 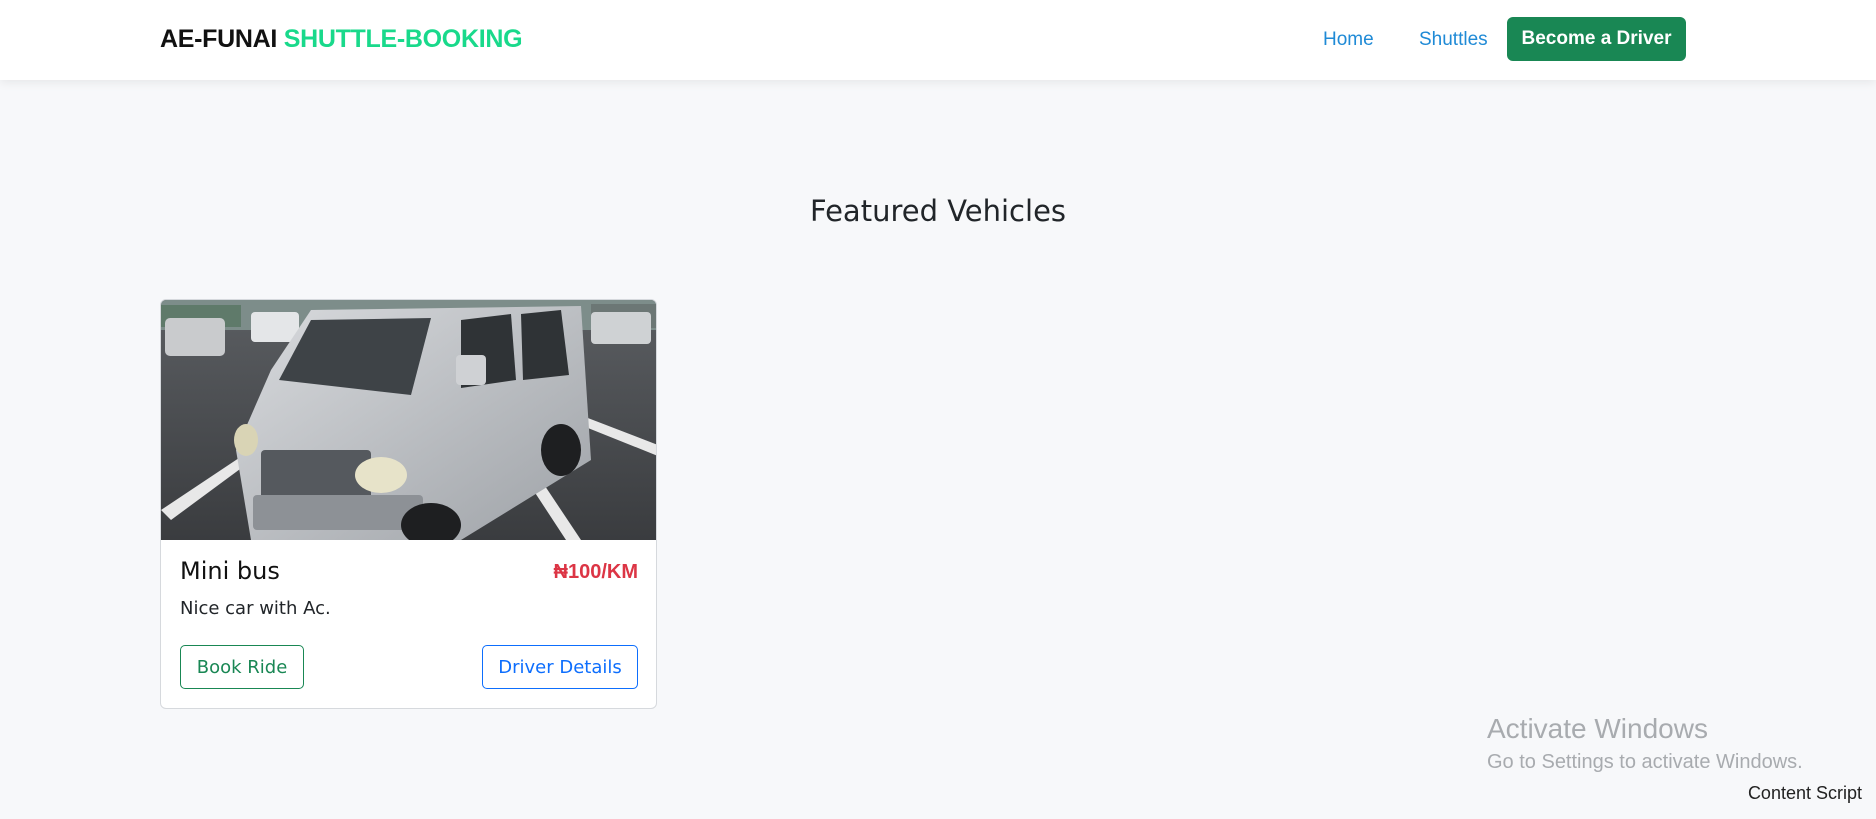 What do you see at coordinates (1348, 40) in the screenshot?
I see `nav-link-home: Home` at bounding box center [1348, 40].